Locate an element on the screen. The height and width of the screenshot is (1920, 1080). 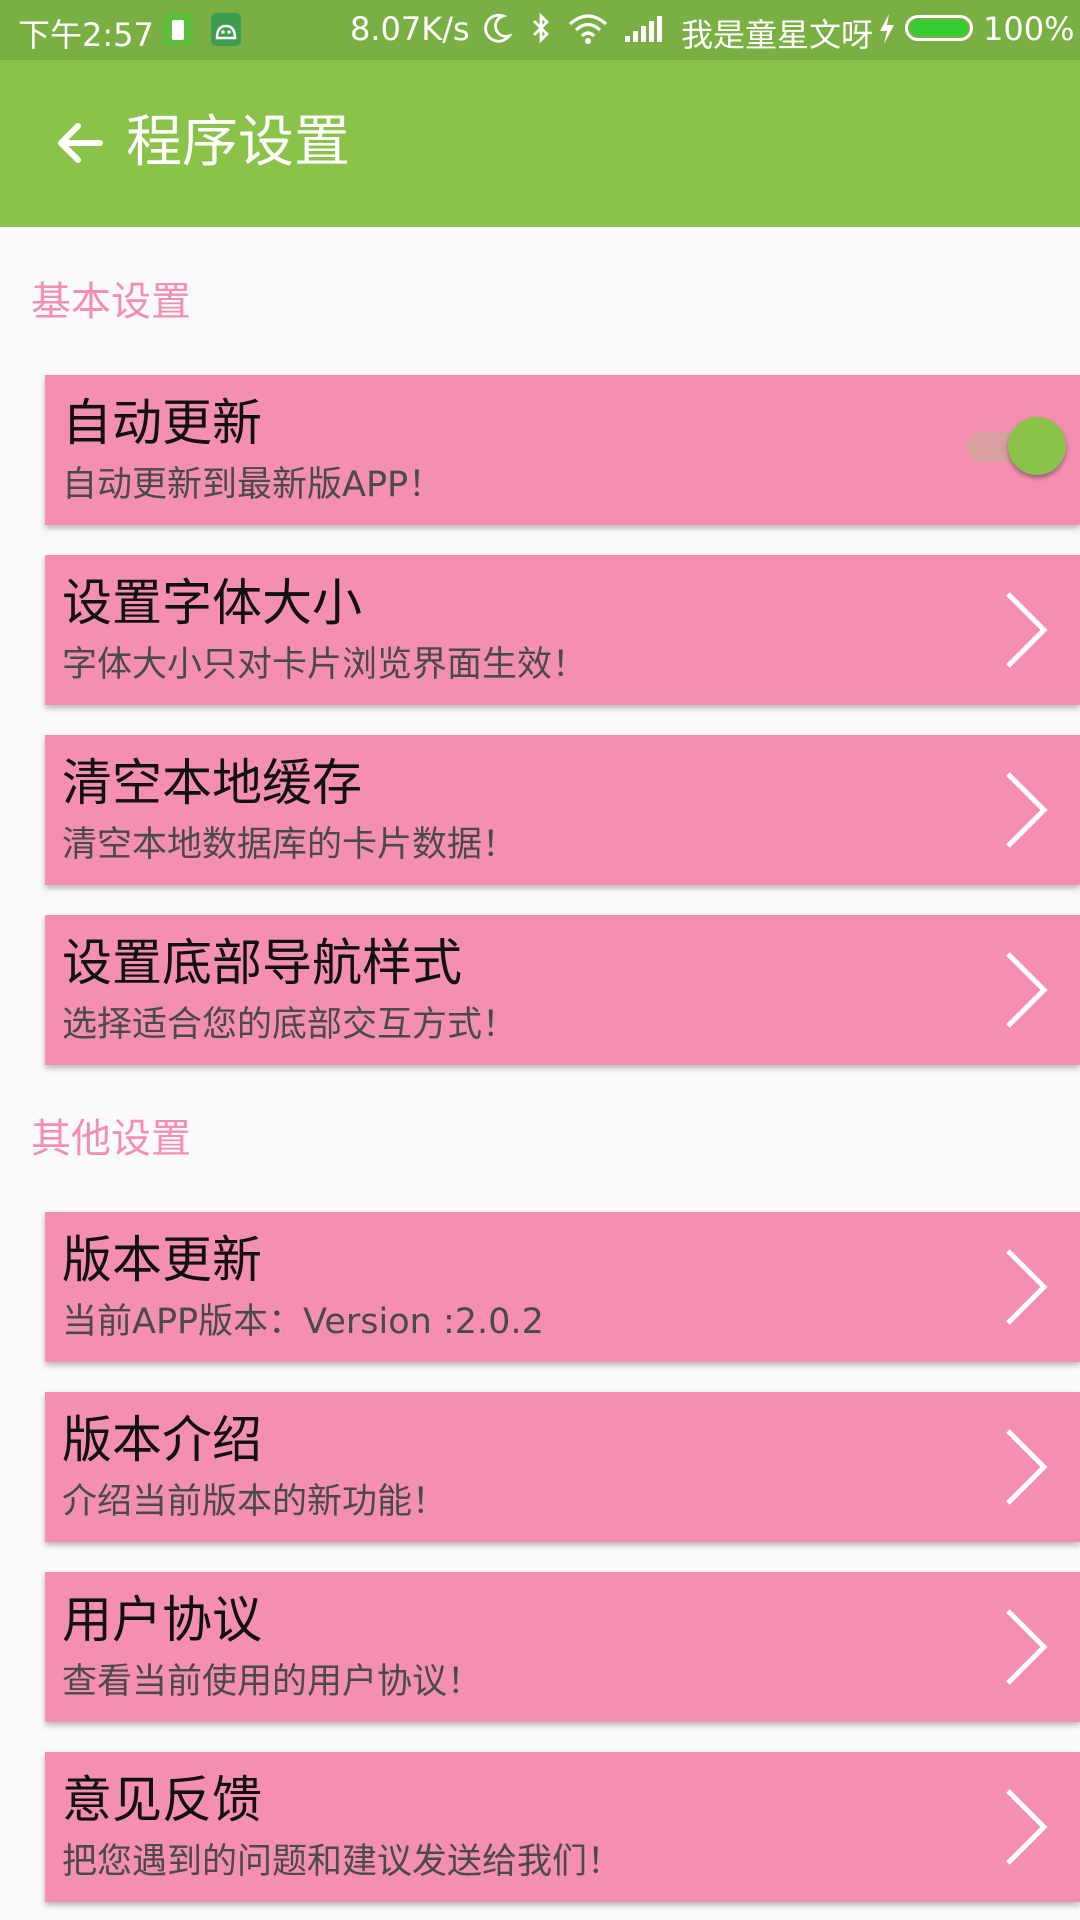
auto-update-toggle is located at coordinates (1012, 447).